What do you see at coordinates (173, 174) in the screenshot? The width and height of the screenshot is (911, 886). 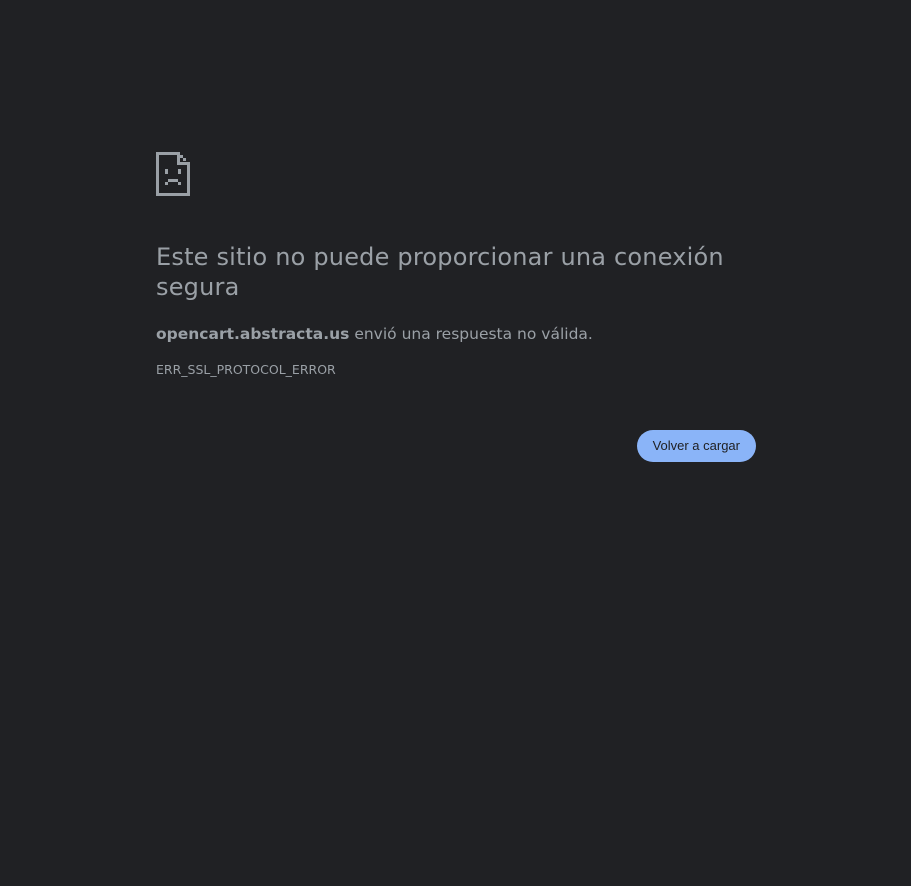 I see `sad-document-icon` at bounding box center [173, 174].